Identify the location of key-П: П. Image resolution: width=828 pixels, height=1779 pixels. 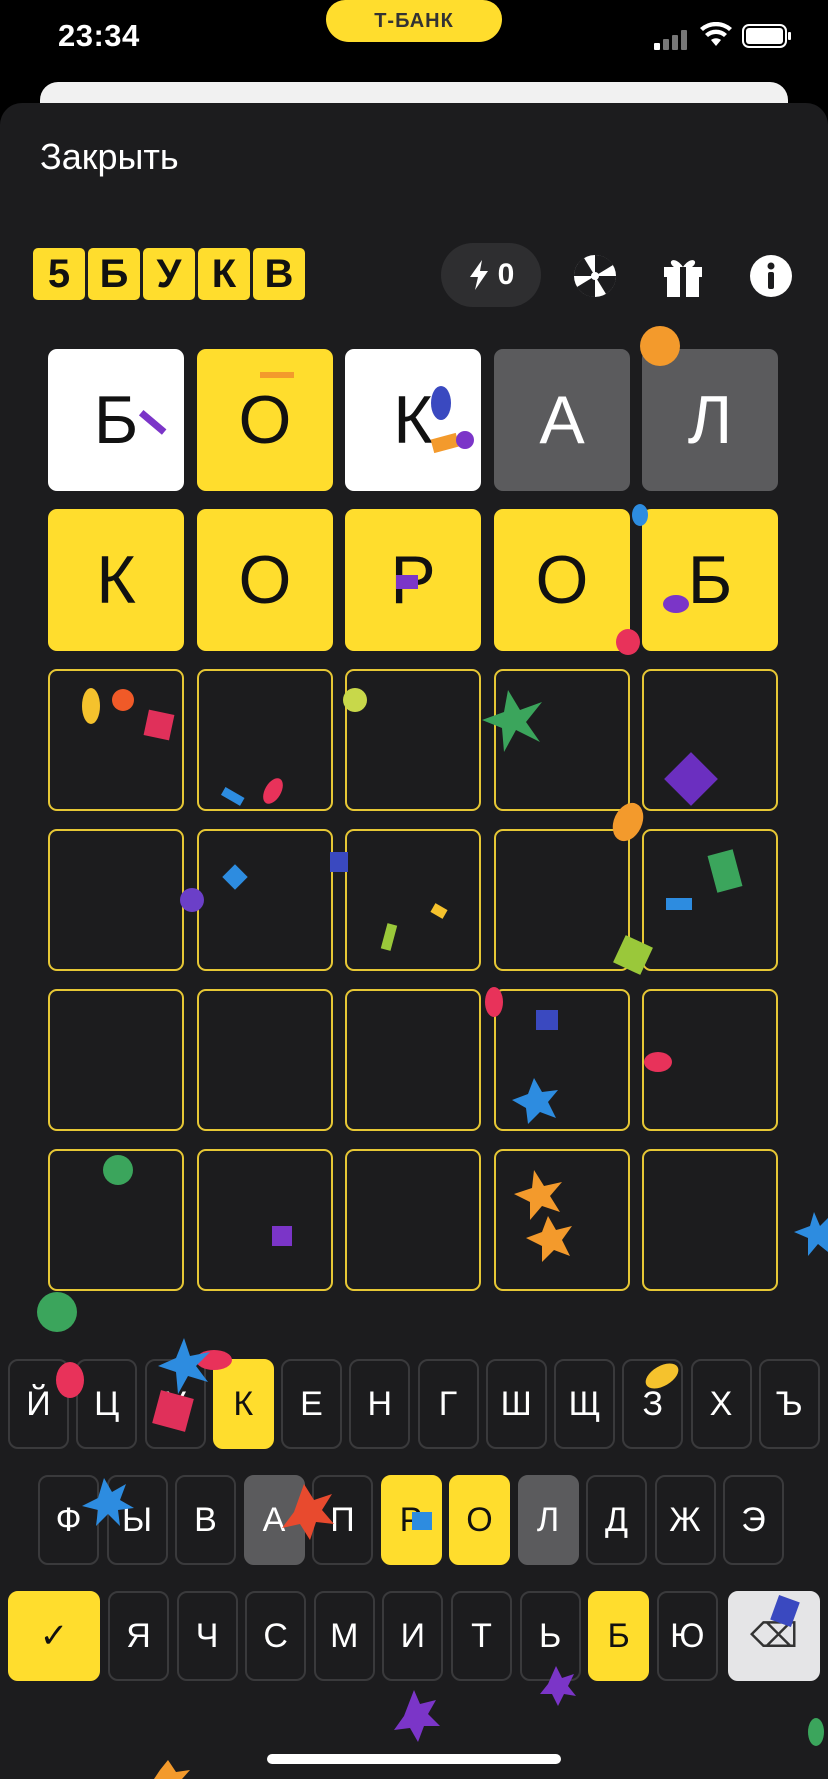
(342, 1520).